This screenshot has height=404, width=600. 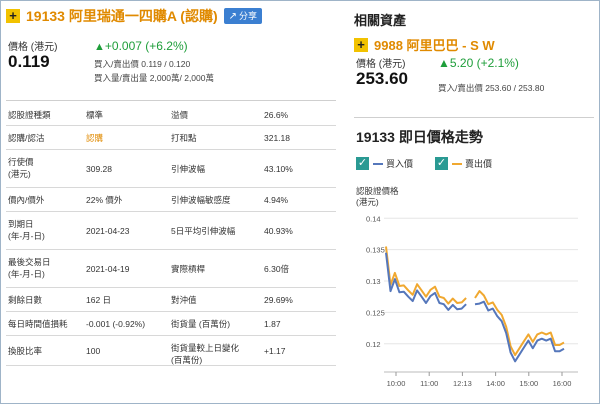 What do you see at coordinates (233, 16) in the screenshot?
I see `share-icon: ↗` at bounding box center [233, 16].